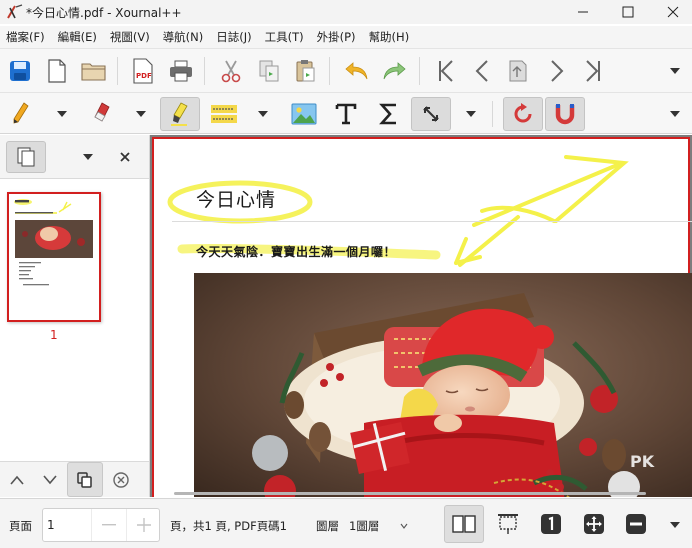 Image resolution: width=692 pixels, height=548 pixels. Describe the element at coordinates (364, 526) in the screenshot. I see `layer-selector: 1圖層` at that location.